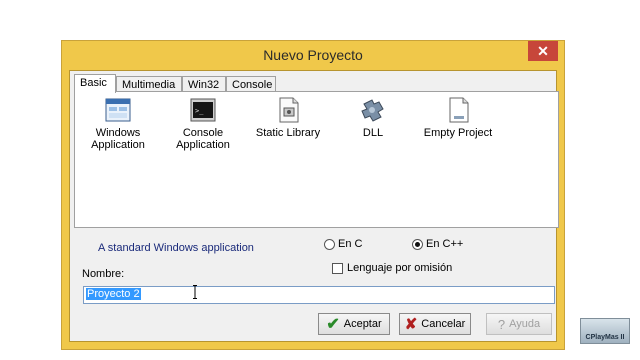 This screenshot has width=640, height=360. I want to click on template-windows-application: Windows Application, so click(118, 123).